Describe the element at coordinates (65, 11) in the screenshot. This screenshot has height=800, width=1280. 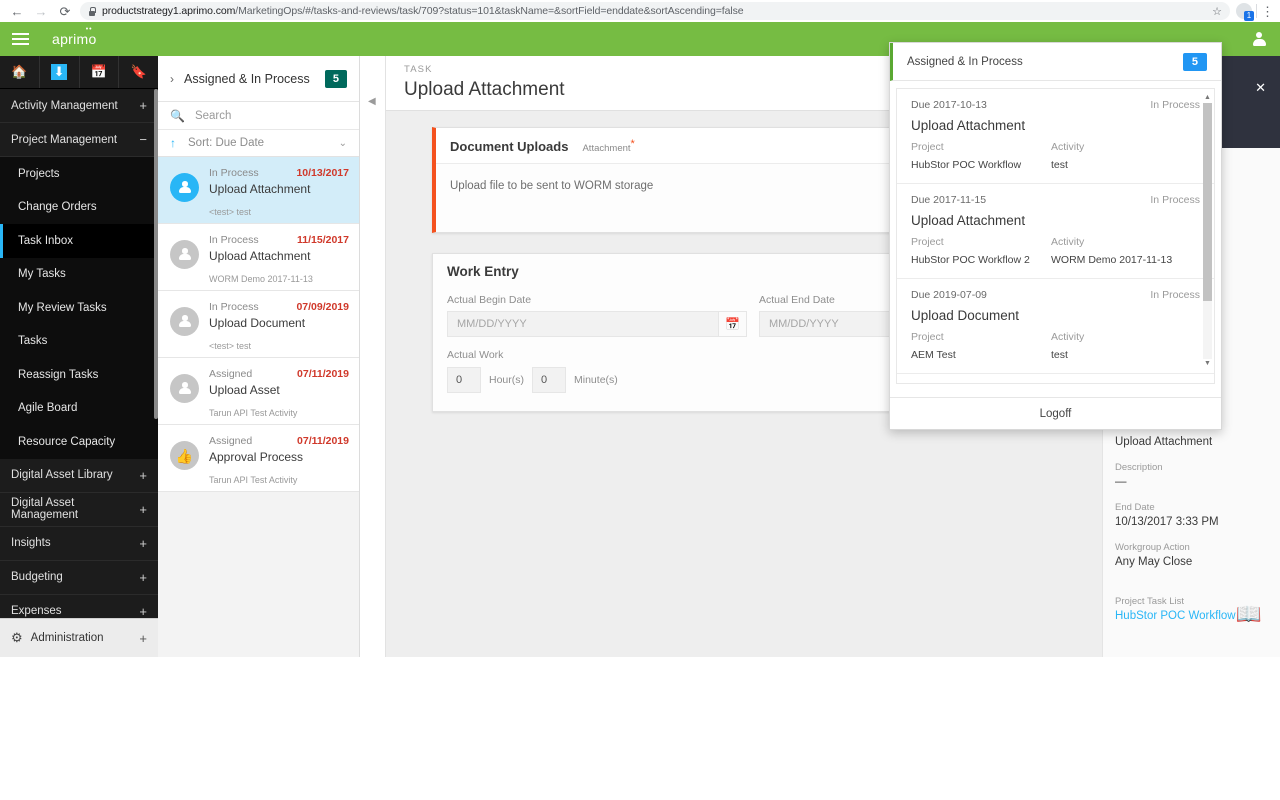
I see `reload-icon: ⟳` at that location.